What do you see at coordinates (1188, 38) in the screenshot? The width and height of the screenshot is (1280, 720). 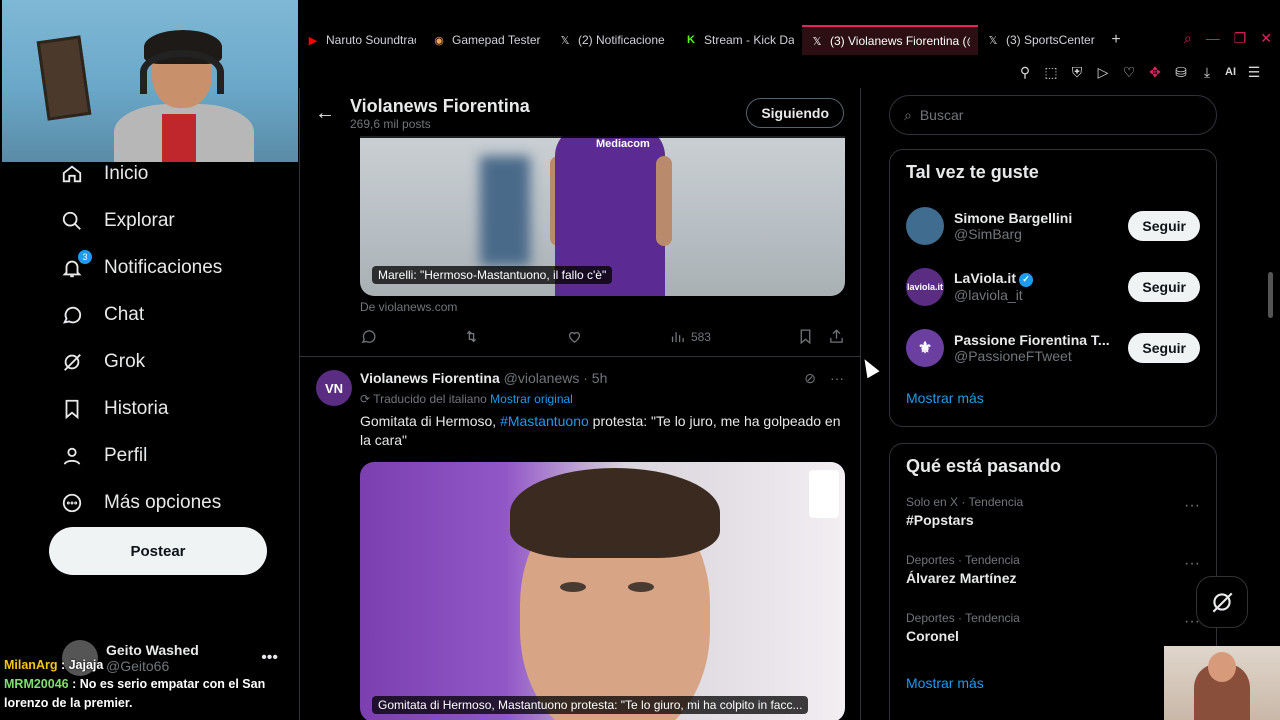 I see `search-tabs-icon: ⌕` at bounding box center [1188, 38].